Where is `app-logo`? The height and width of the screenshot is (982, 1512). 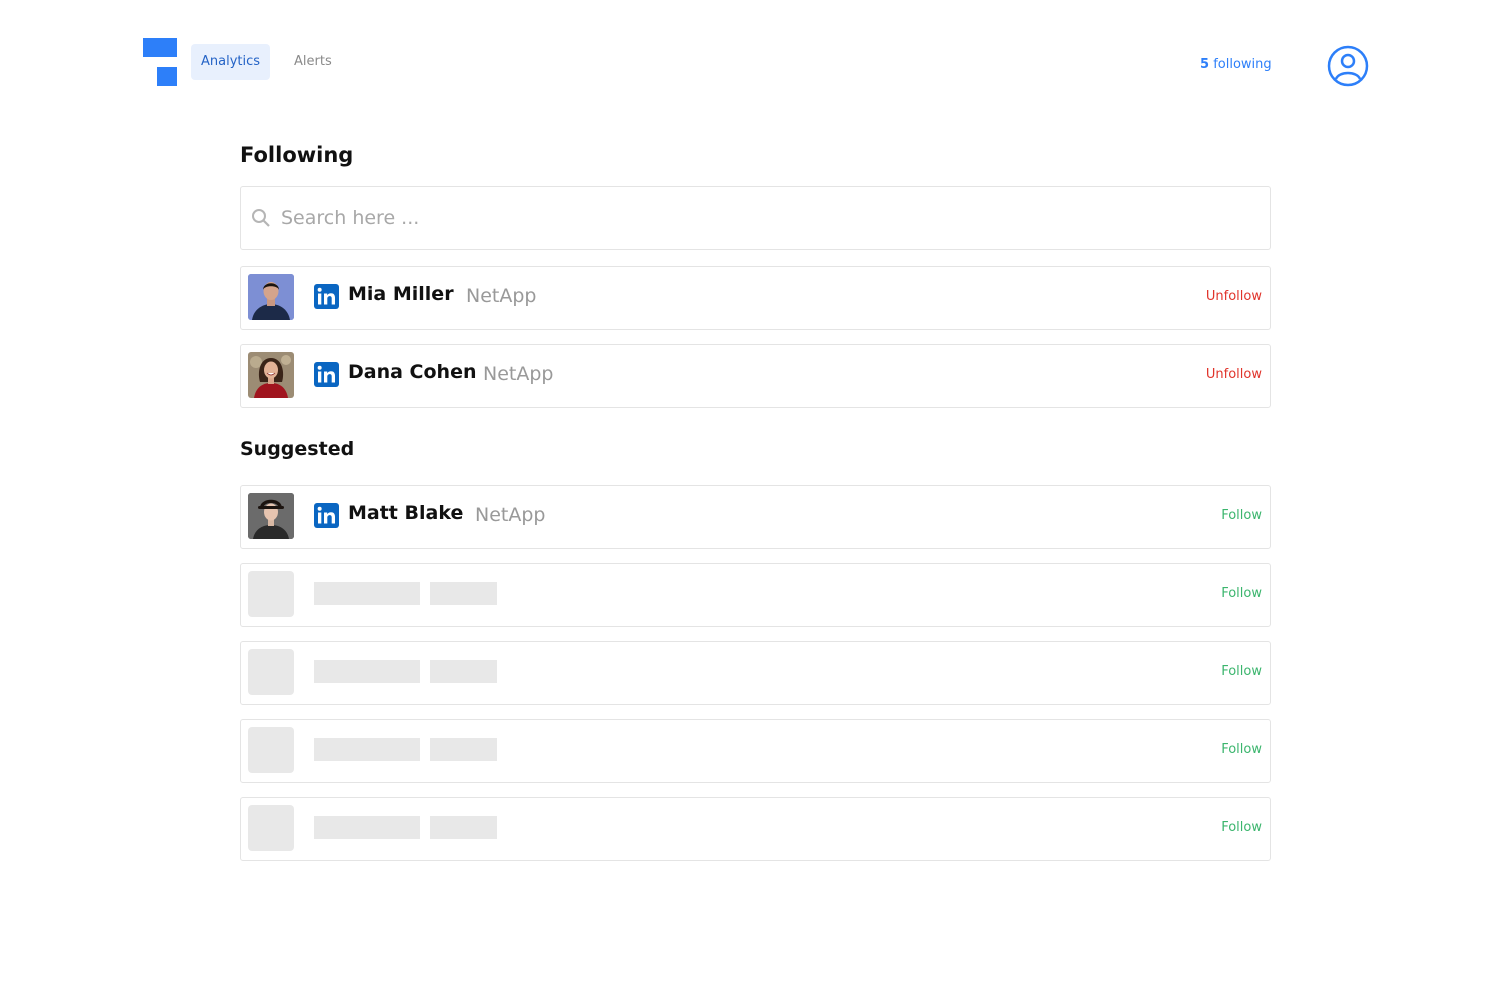 app-logo is located at coordinates (160, 62).